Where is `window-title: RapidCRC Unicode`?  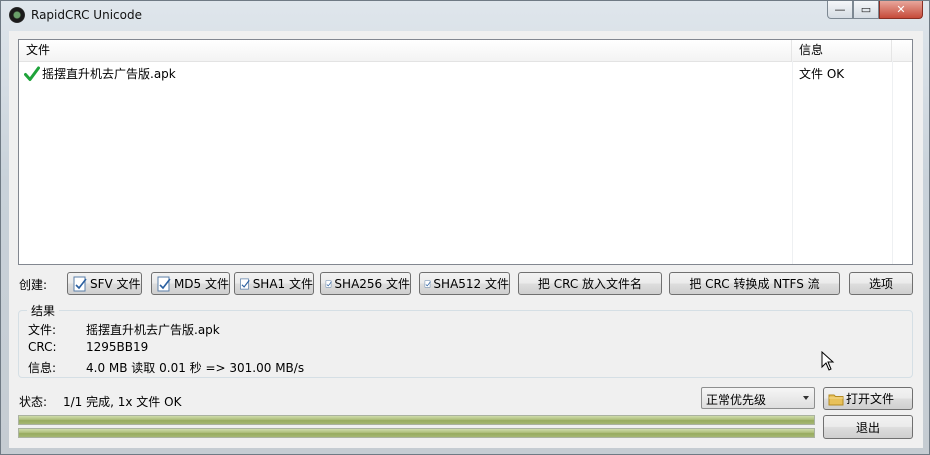
window-title: RapidCRC Unicode is located at coordinates (86, 15).